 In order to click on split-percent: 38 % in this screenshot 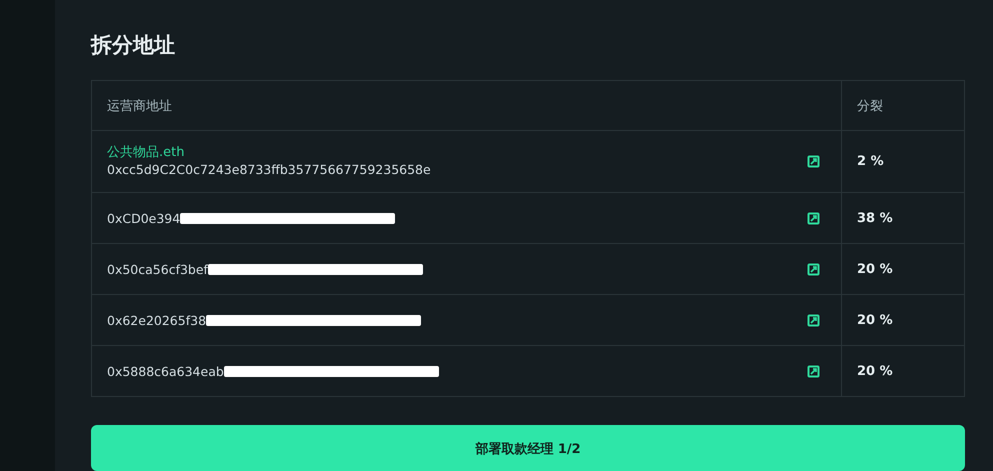, I will do `click(875, 218)`.